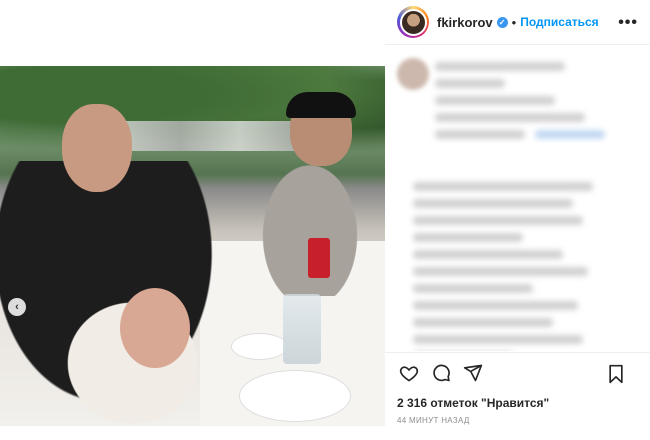 The image size is (650, 440). I want to click on comment-blurred, so click(524, 266).